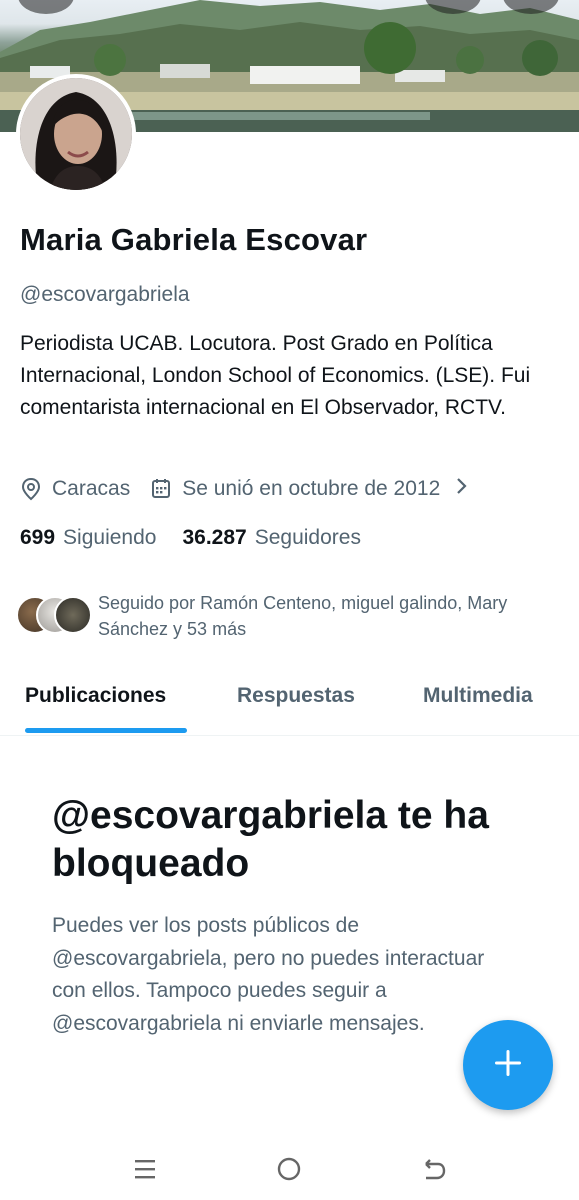 The height and width of the screenshot is (1200, 579). Describe the element at coordinates (38, 537) in the screenshot. I see `following-count: 699` at that location.